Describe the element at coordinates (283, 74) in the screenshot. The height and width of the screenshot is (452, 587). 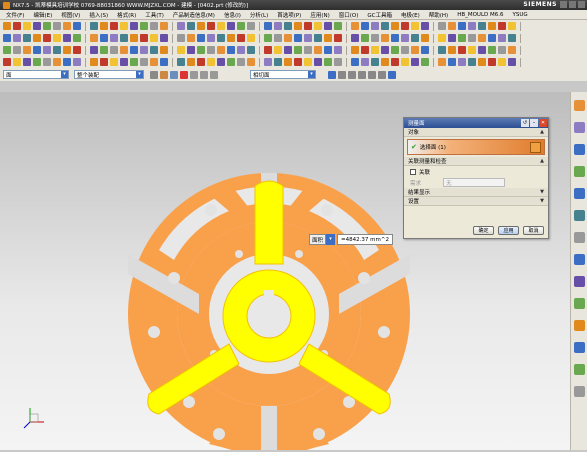
I see `face-rule-select: 相切面 ▾` at that location.